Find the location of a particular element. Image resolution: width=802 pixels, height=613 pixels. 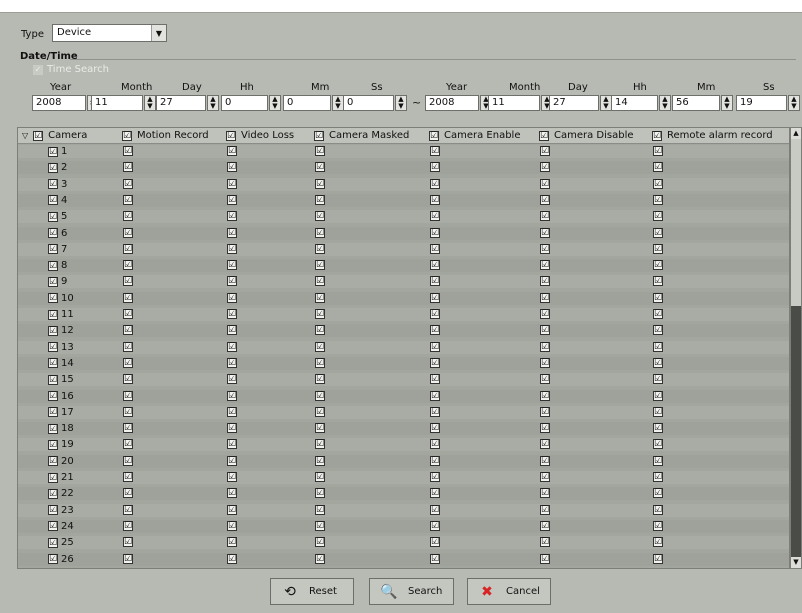

cell-camera: ☑ 7 is located at coordinates (57, 249).